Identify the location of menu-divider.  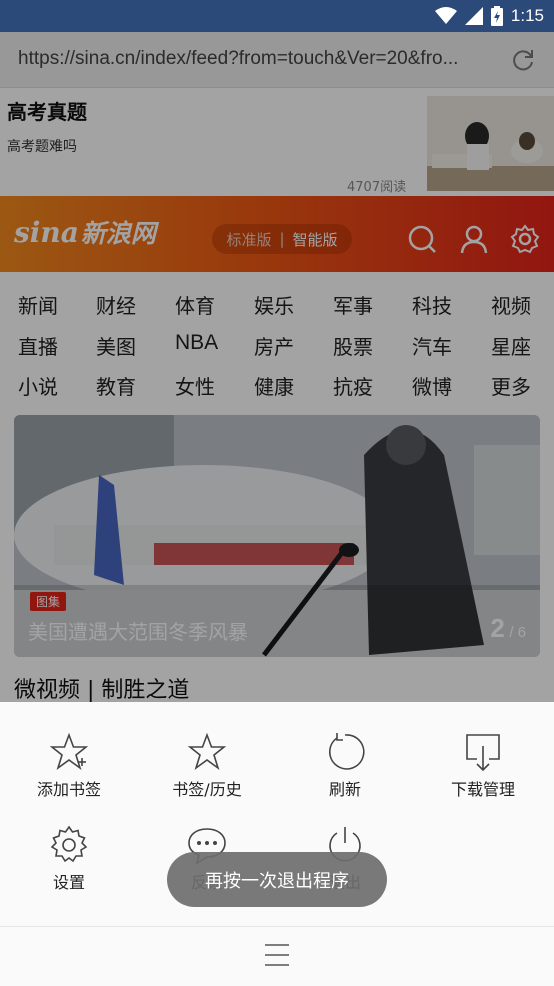
(277, 926).